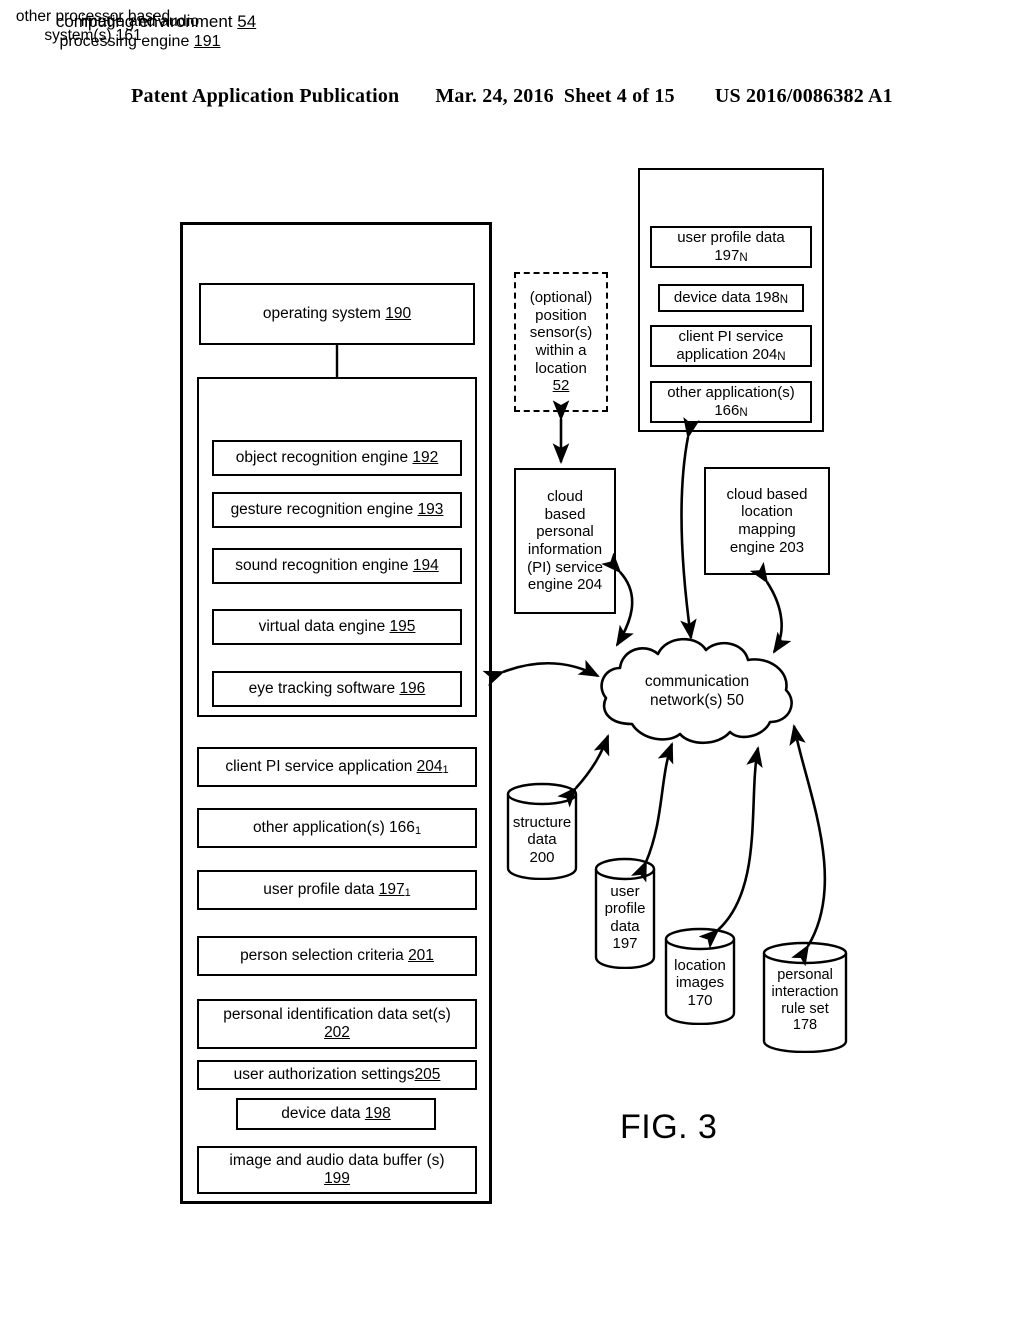 The image size is (1024, 1320). Describe the element at coordinates (803, 96) in the screenshot. I see `patent-number: US 2016/0086382 A1` at that location.